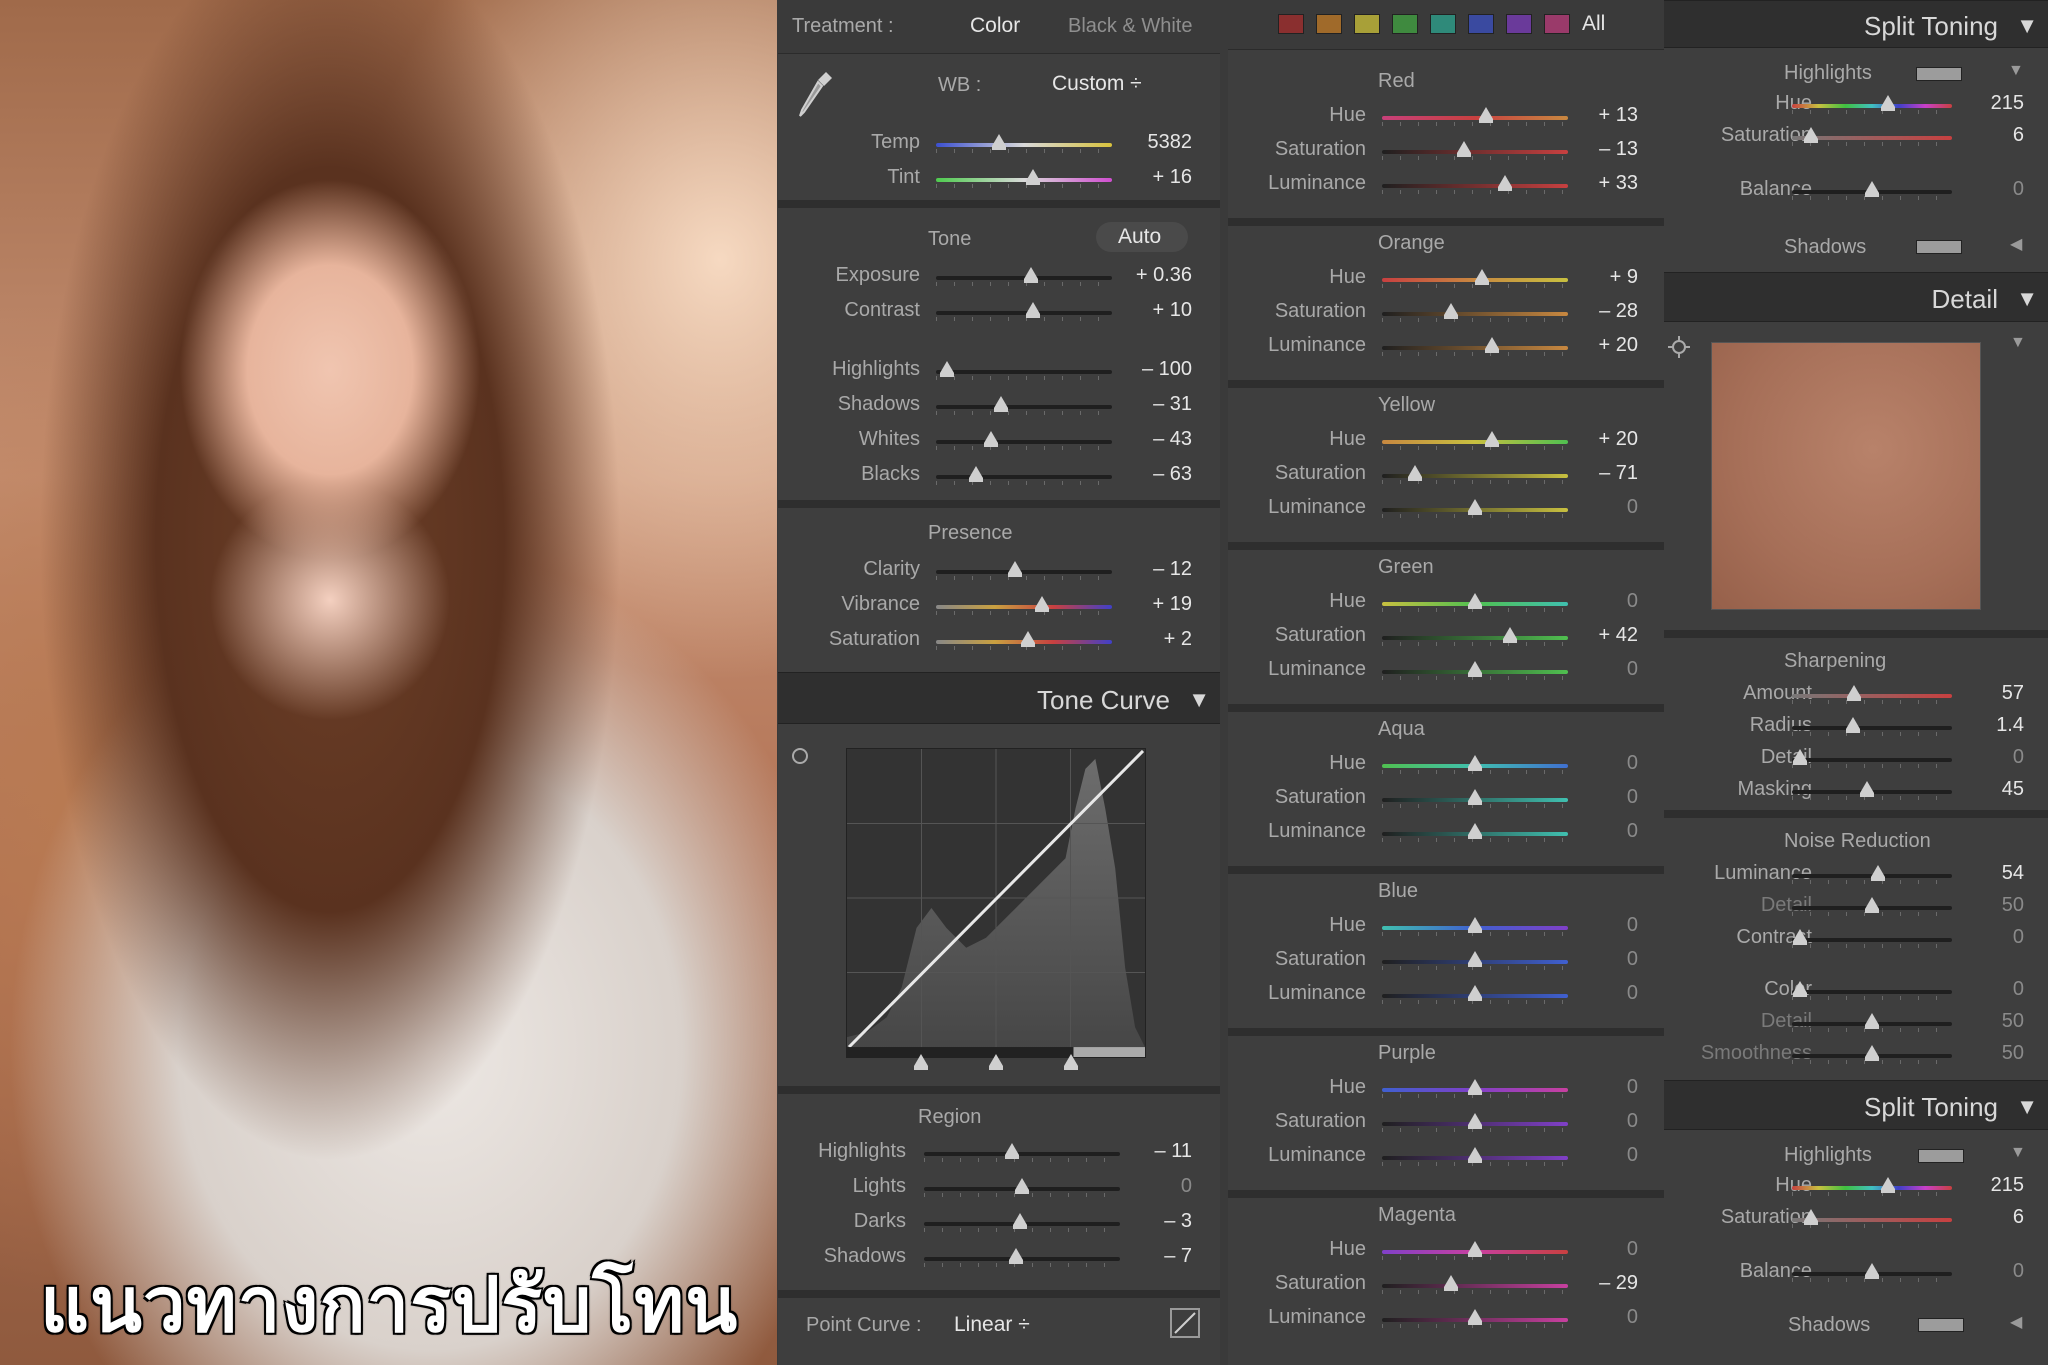  What do you see at coordinates (1024, 178) in the screenshot?
I see `tint-slider` at bounding box center [1024, 178].